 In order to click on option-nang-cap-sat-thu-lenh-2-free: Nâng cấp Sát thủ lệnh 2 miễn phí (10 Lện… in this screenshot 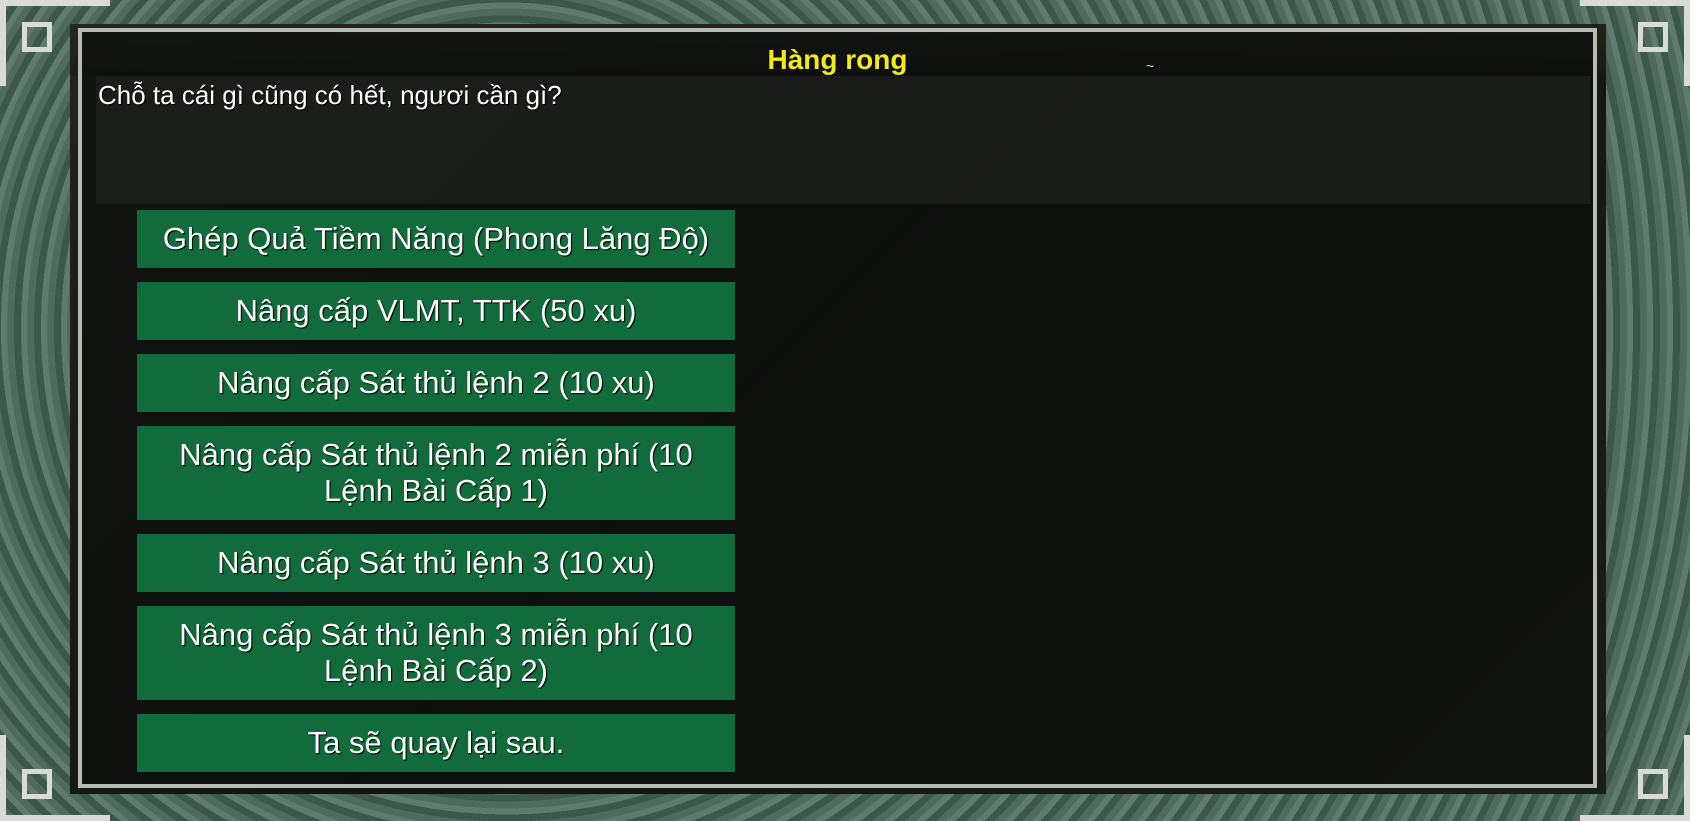, I will do `click(436, 473)`.